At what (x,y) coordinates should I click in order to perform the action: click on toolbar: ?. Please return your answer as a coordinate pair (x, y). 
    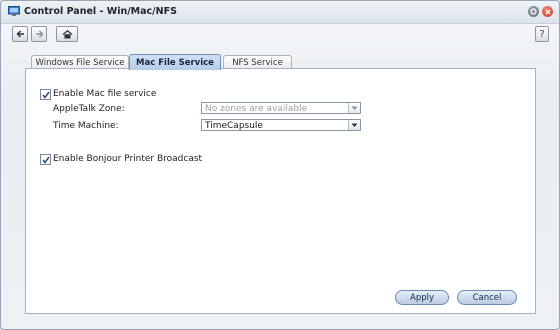
    Looking at the image, I should click on (280, 34).